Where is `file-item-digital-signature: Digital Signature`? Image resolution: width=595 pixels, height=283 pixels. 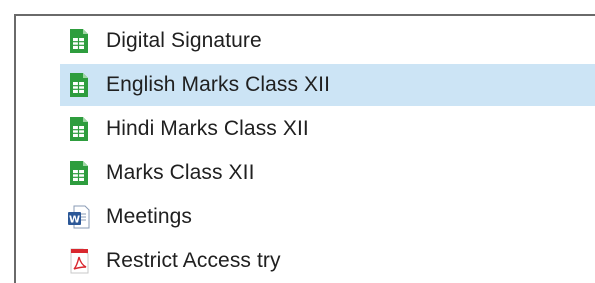 file-item-digital-signature: Digital Signature is located at coordinates (327, 41).